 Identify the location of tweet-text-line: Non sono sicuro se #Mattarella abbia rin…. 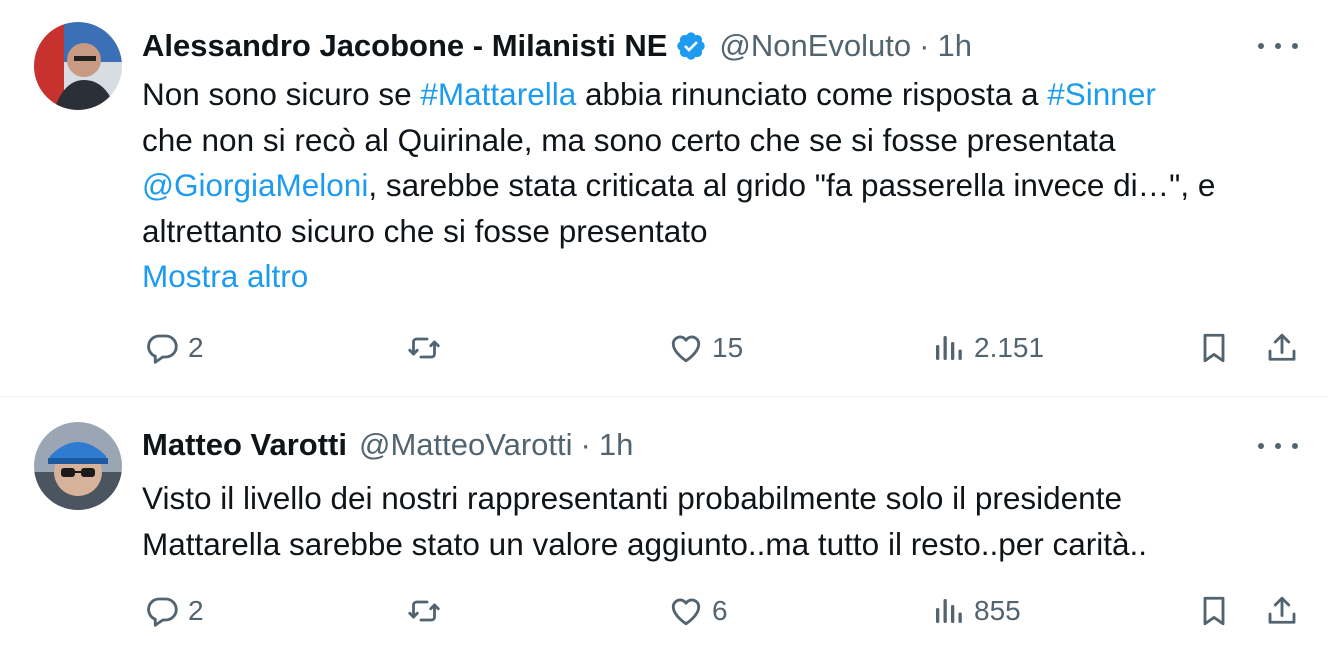
(727, 95).